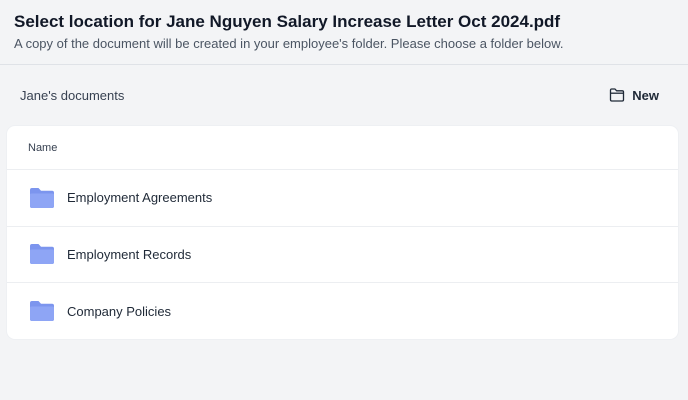 This screenshot has width=688, height=400. I want to click on new-folder-button-label: New, so click(645, 95).